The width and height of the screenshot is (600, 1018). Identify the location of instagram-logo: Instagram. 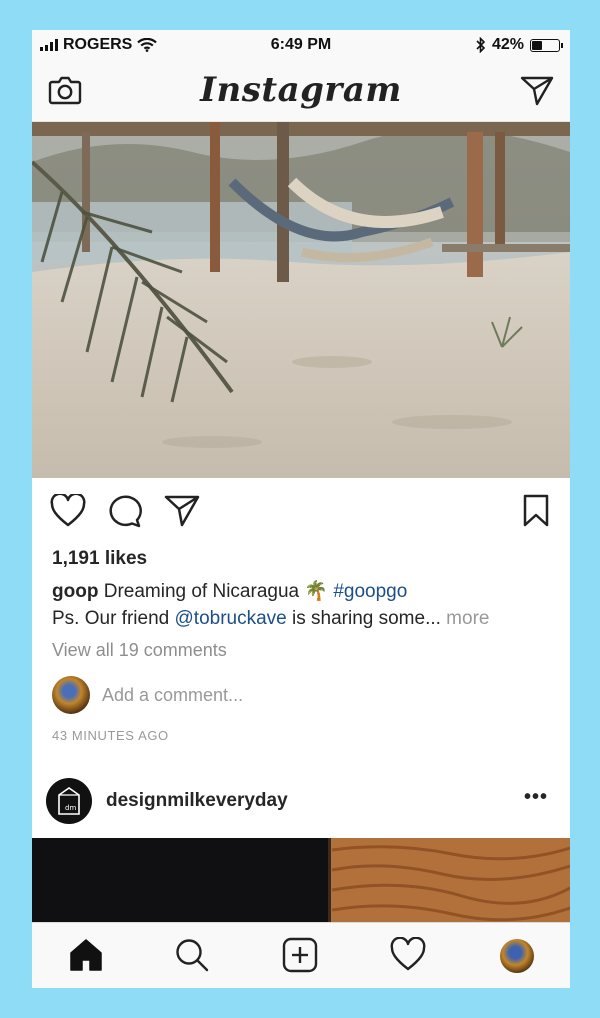
(301, 90).